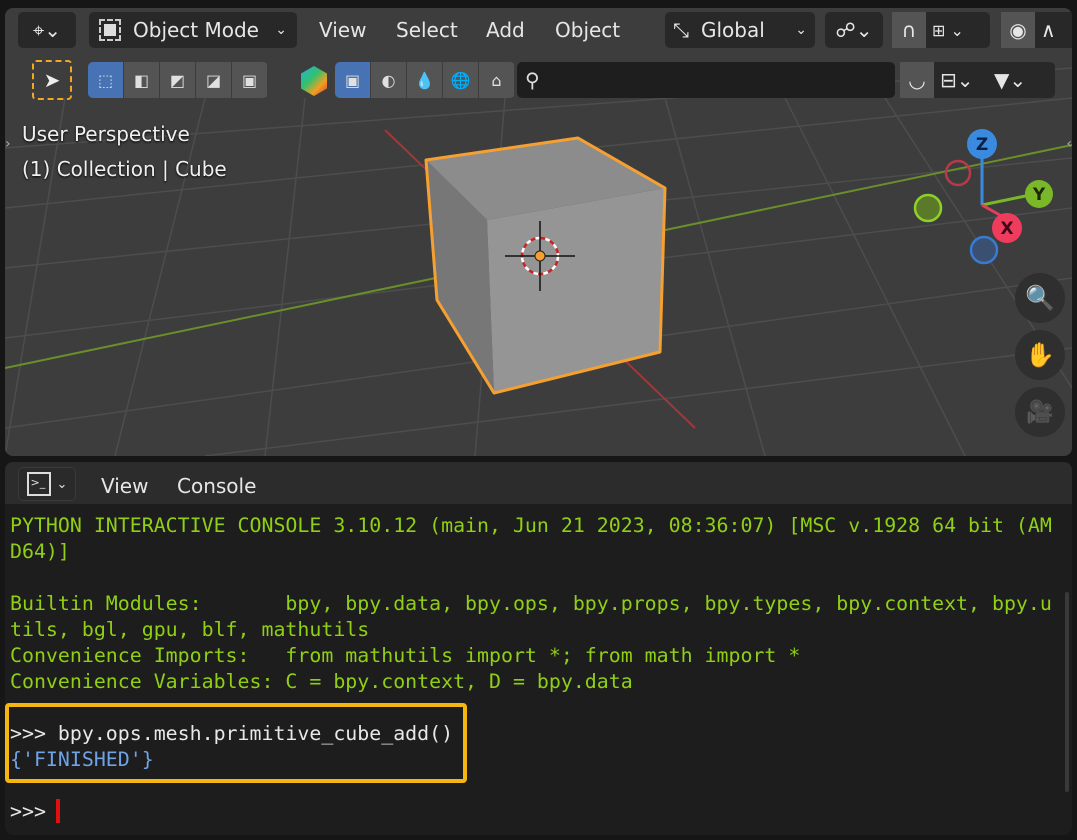  Describe the element at coordinates (124, 169) in the screenshot. I see `active-collection-label: (1) Collection | Cube` at that location.